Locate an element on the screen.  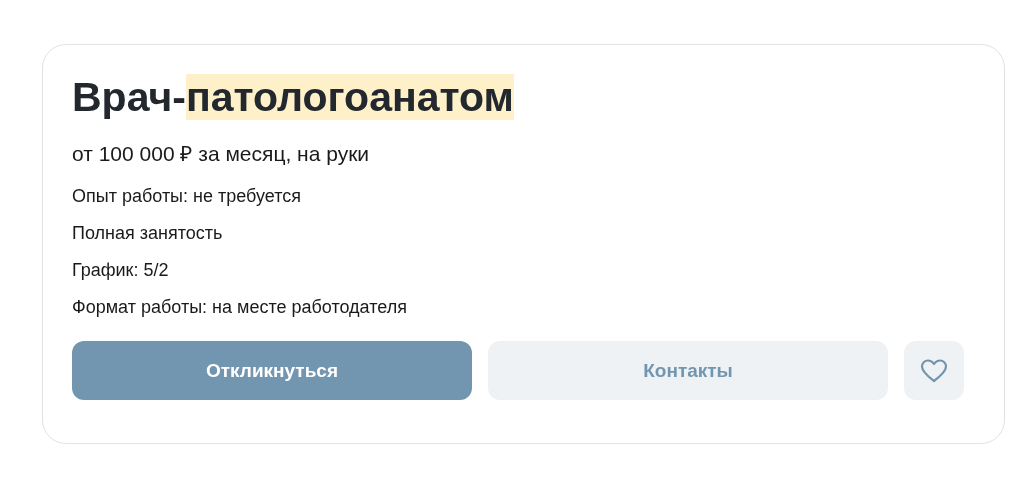
vacancy-detail: Полная занятость is located at coordinates (148, 233).